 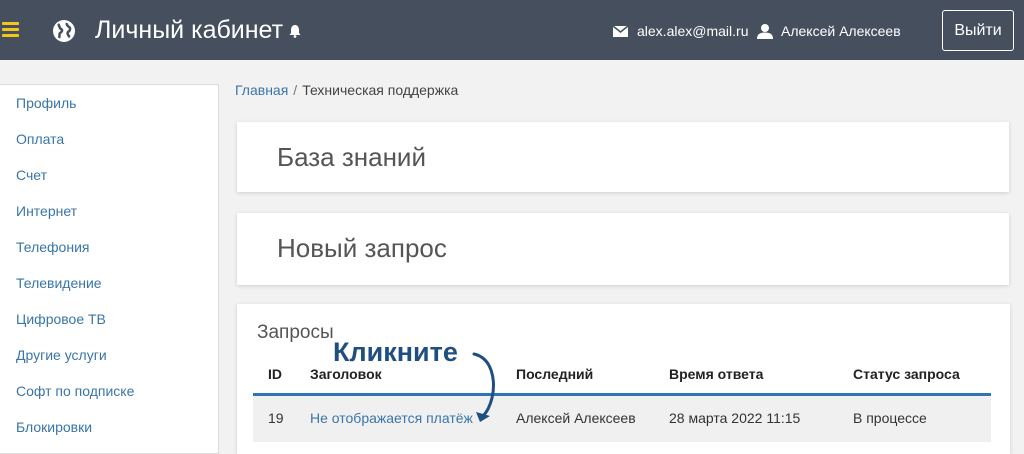 I want to click on sidebar-item-internet: Интернет, so click(x=46, y=211).